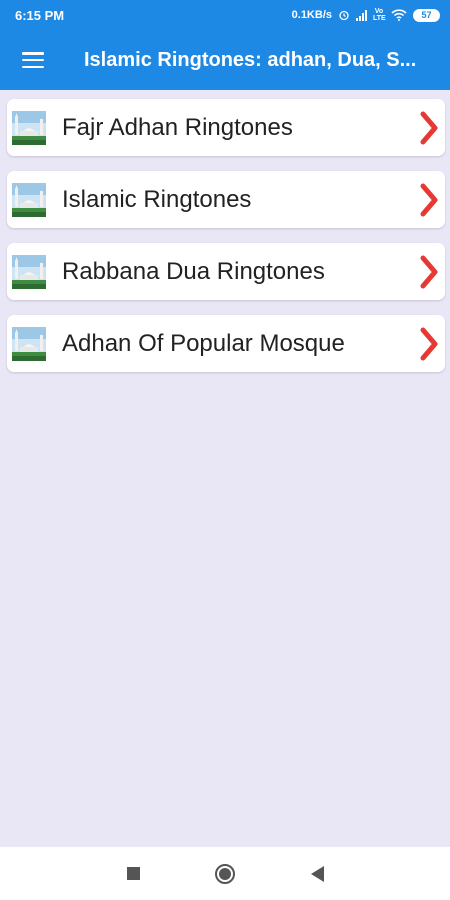 The height and width of the screenshot is (900, 450). What do you see at coordinates (157, 199) in the screenshot?
I see `list-item-label: Islamic Ringtones` at bounding box center [157, 199].